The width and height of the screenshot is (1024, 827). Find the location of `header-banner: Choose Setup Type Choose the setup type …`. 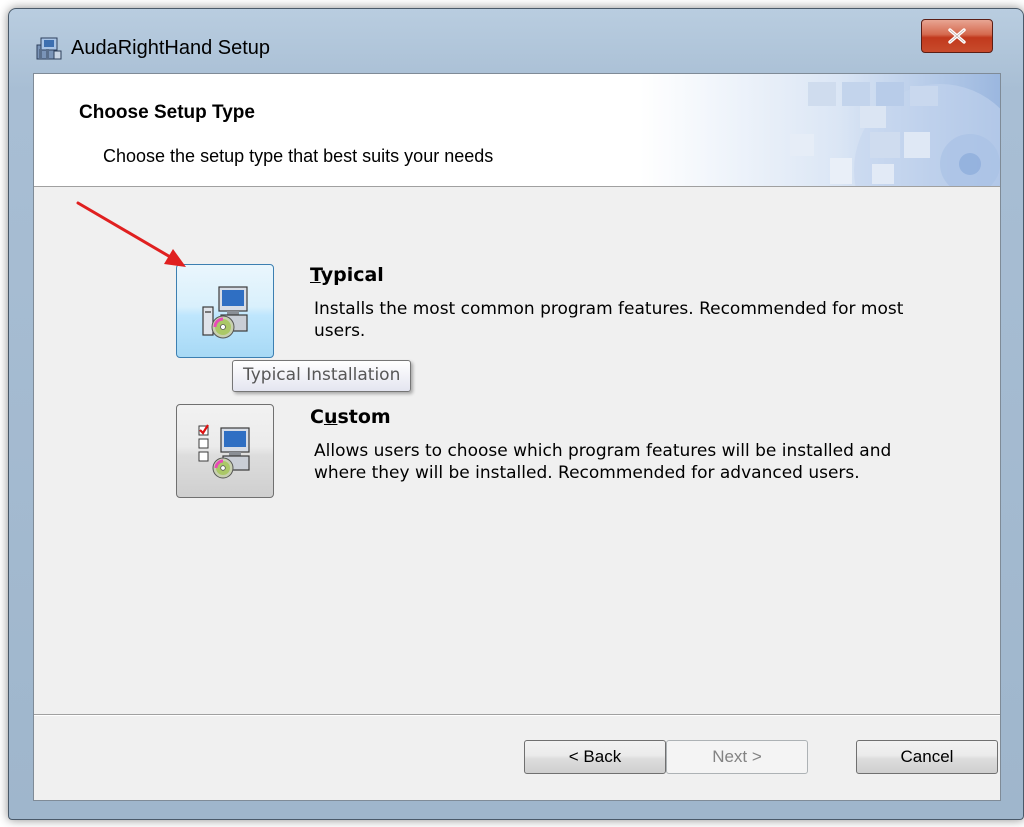

header-banner: Choose Setup Type Choose the setup type … is located at coordinates (517, 130).